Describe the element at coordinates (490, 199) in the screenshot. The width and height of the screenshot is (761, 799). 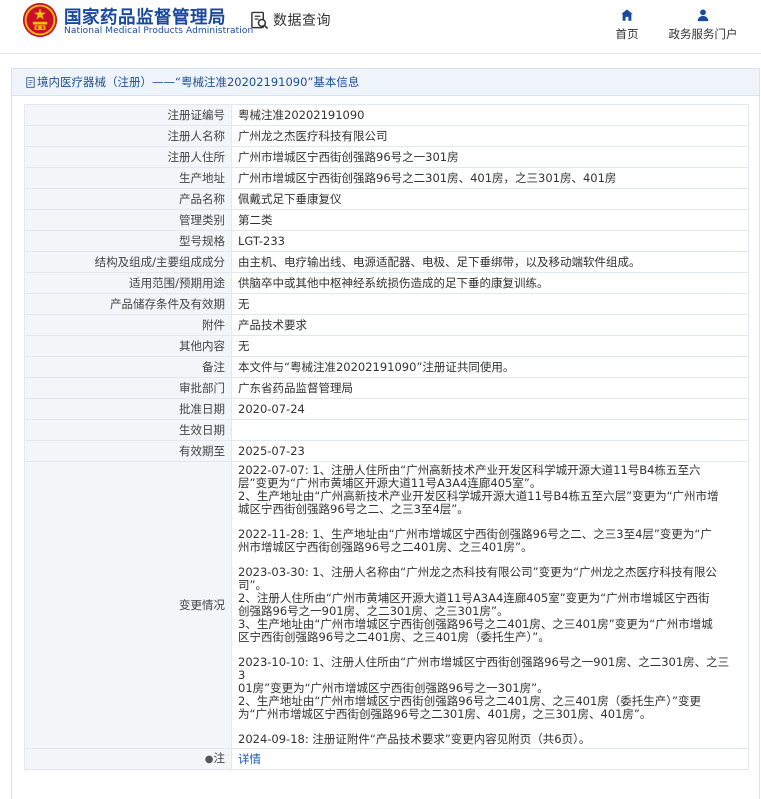
I see `field-value-product-name: 佩戴式足下垂康复仪` at that location.